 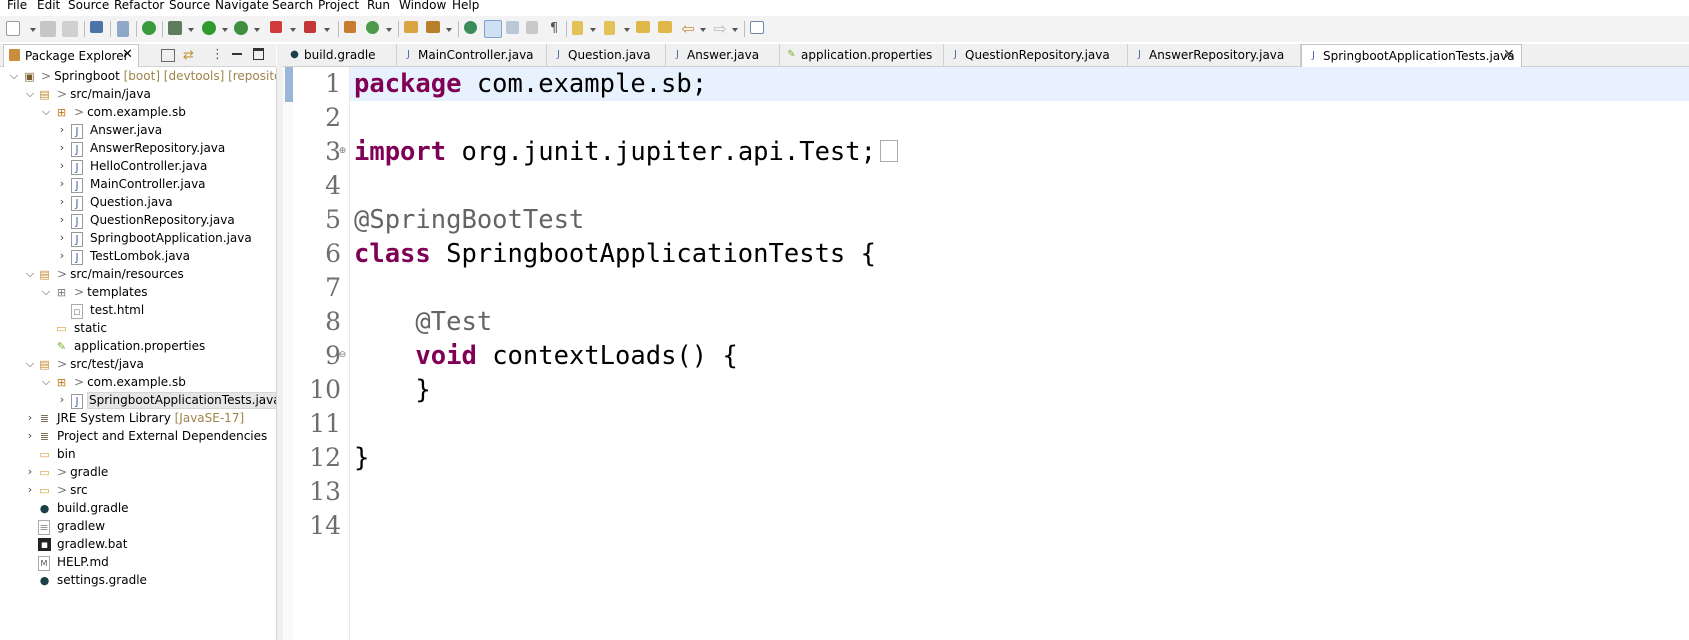 I want to click on open-type-icon, so click(x=411, y=27).